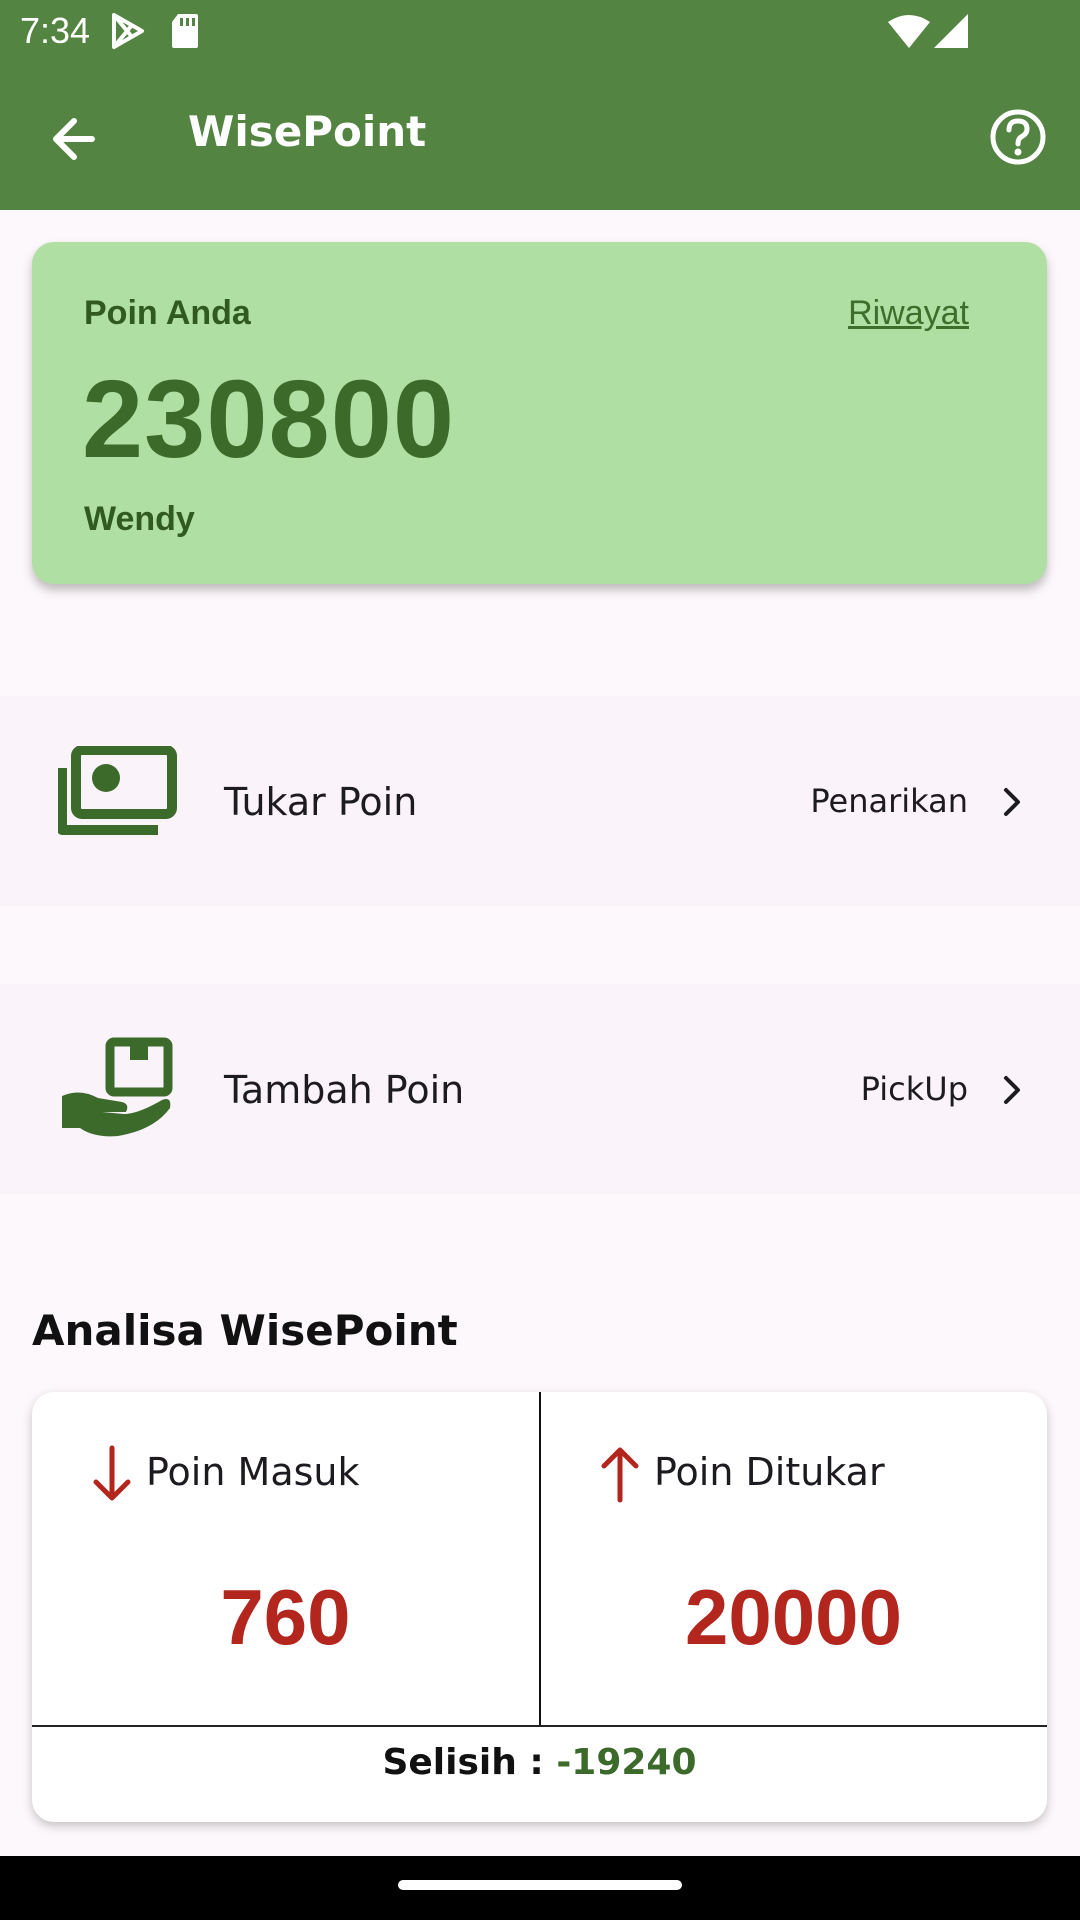 The image size is (1080, 1920). Describe the element at coordinates (620, 1474) in the screenshot. I see `arrow-up-icon` at that location.